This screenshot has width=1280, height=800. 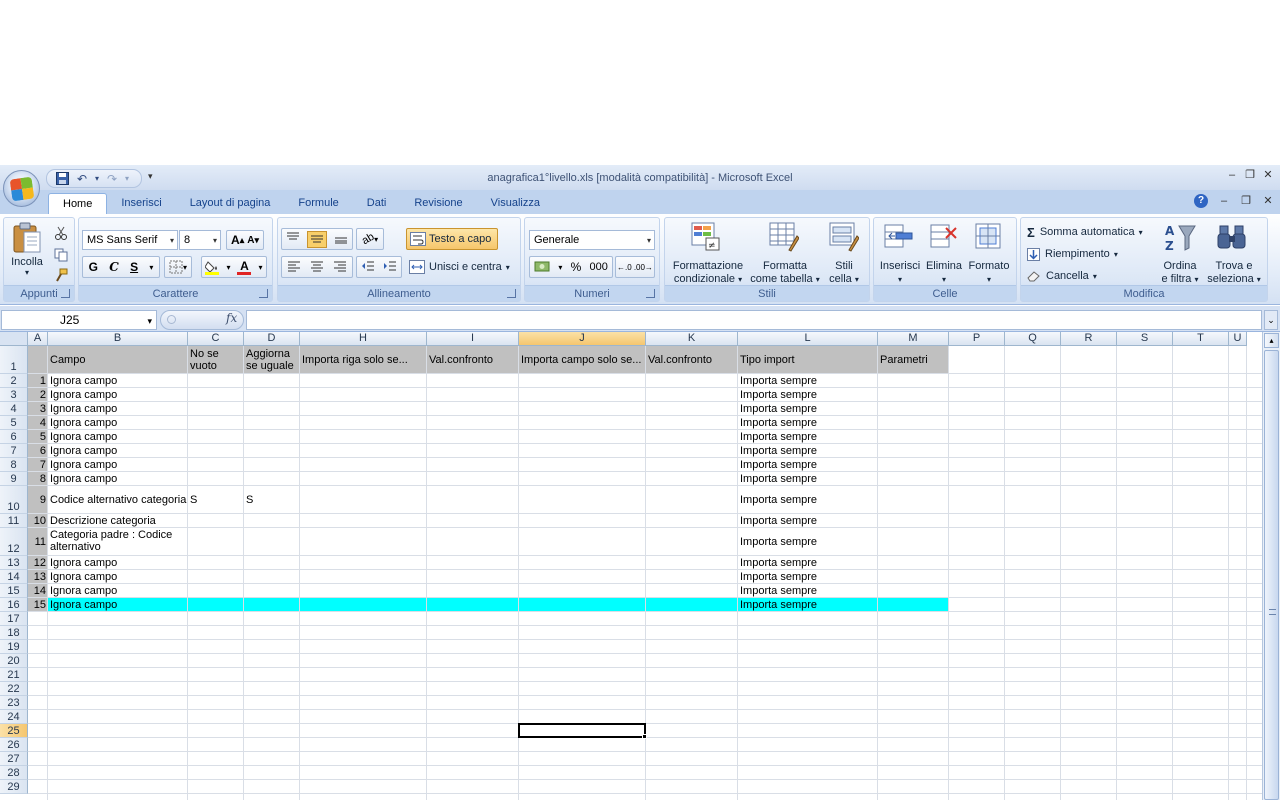 What do you see at coordinates (1085, 232) in the screenshot?
I see `autosum-button: Σ Somma automatica ▾` at bounding box center [1085, 232].